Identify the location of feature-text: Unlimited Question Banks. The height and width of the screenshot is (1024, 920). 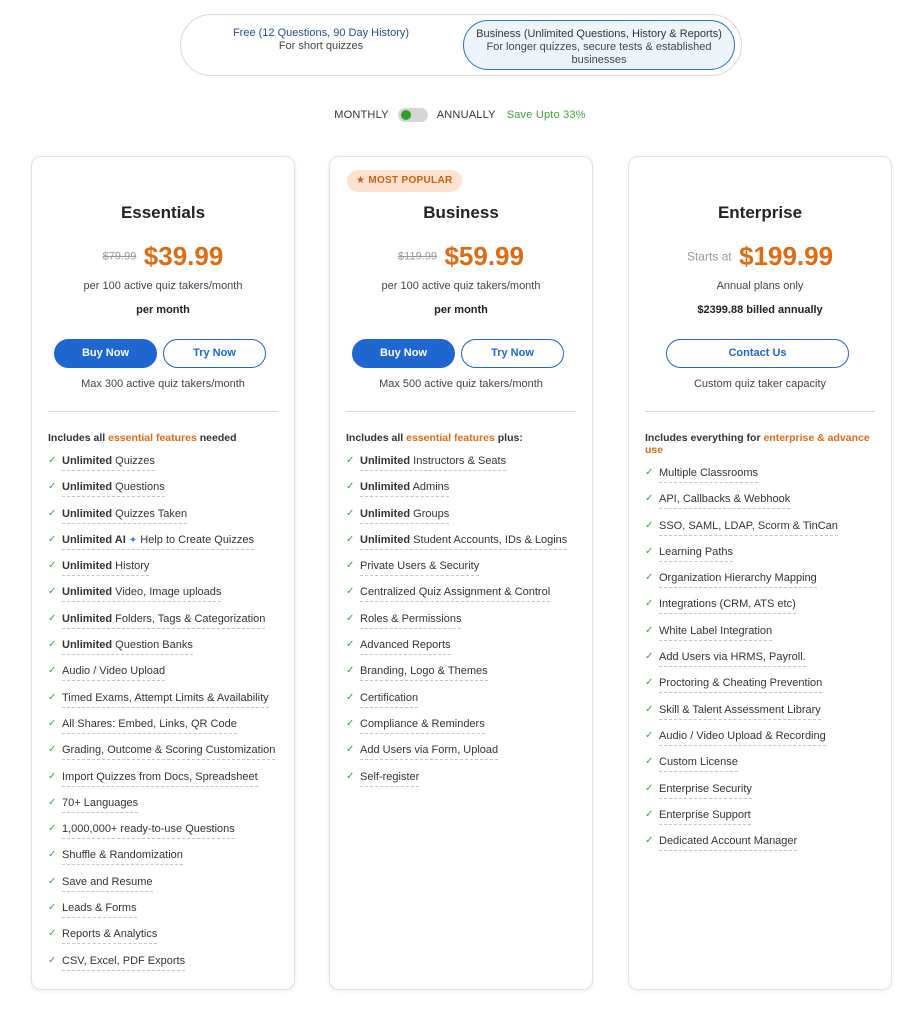
(127, 647).